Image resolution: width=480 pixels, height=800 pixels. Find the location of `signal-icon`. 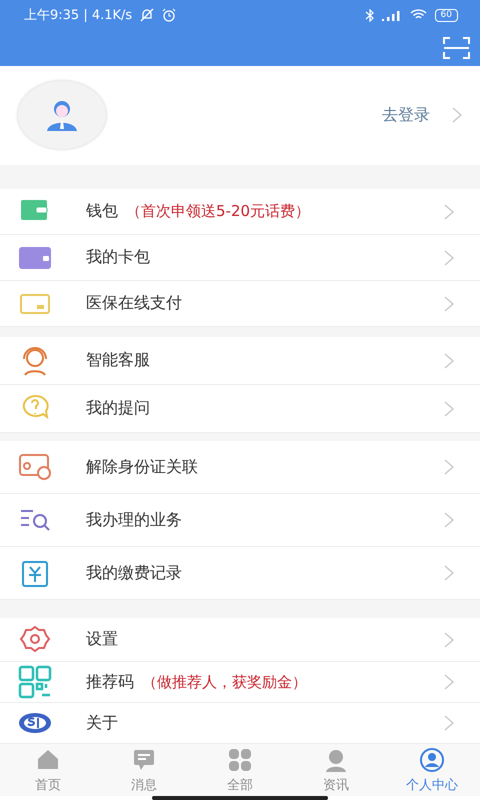

signal-icon is located at coordinates (392, 15).